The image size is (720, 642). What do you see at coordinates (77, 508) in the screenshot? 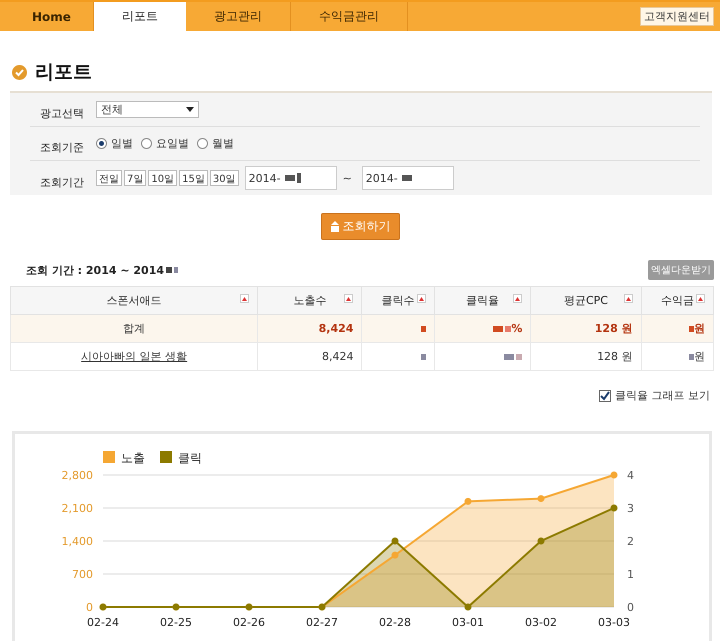
I see `y-axis-label: 2,100` at bounding box center [77, 508].